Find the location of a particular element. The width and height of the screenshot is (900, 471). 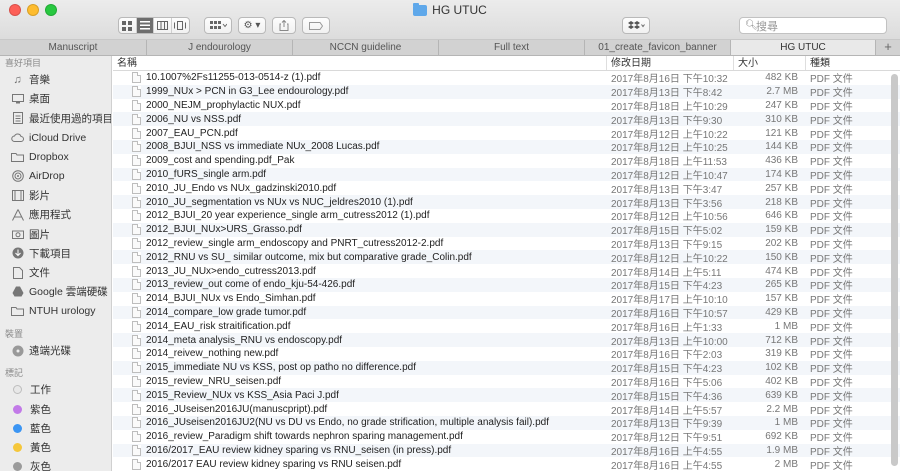

sidebar-item-ntuh-urology: NTUH urology is located at coordinates (55, 311).